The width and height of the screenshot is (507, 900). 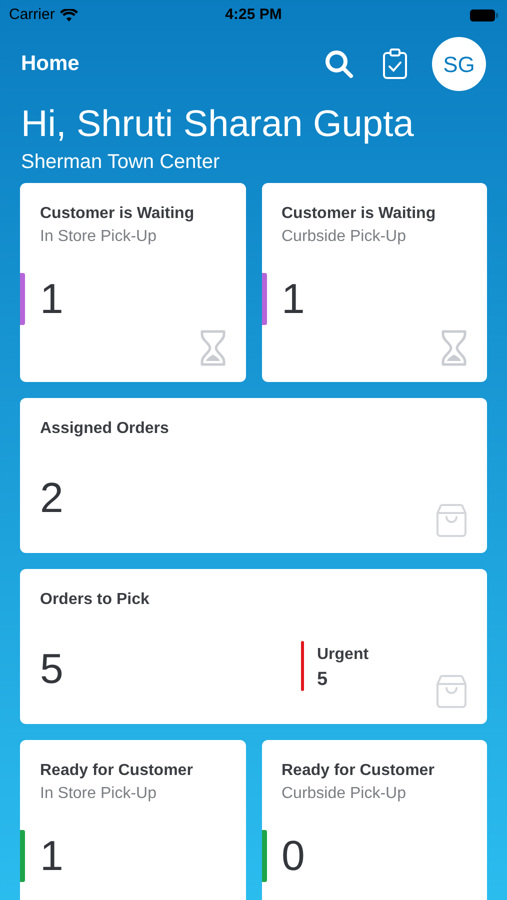 I want to click on summary-card: Ready for Customer In Store Pick-Up 1, so click(x=133, y=820).